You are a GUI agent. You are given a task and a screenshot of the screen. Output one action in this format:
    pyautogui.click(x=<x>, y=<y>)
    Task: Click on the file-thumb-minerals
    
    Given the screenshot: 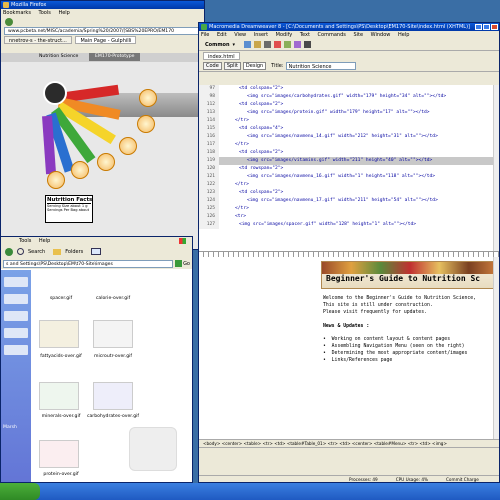 What is the action you would take?
    pyautogui.click(x=59, y=396)
    